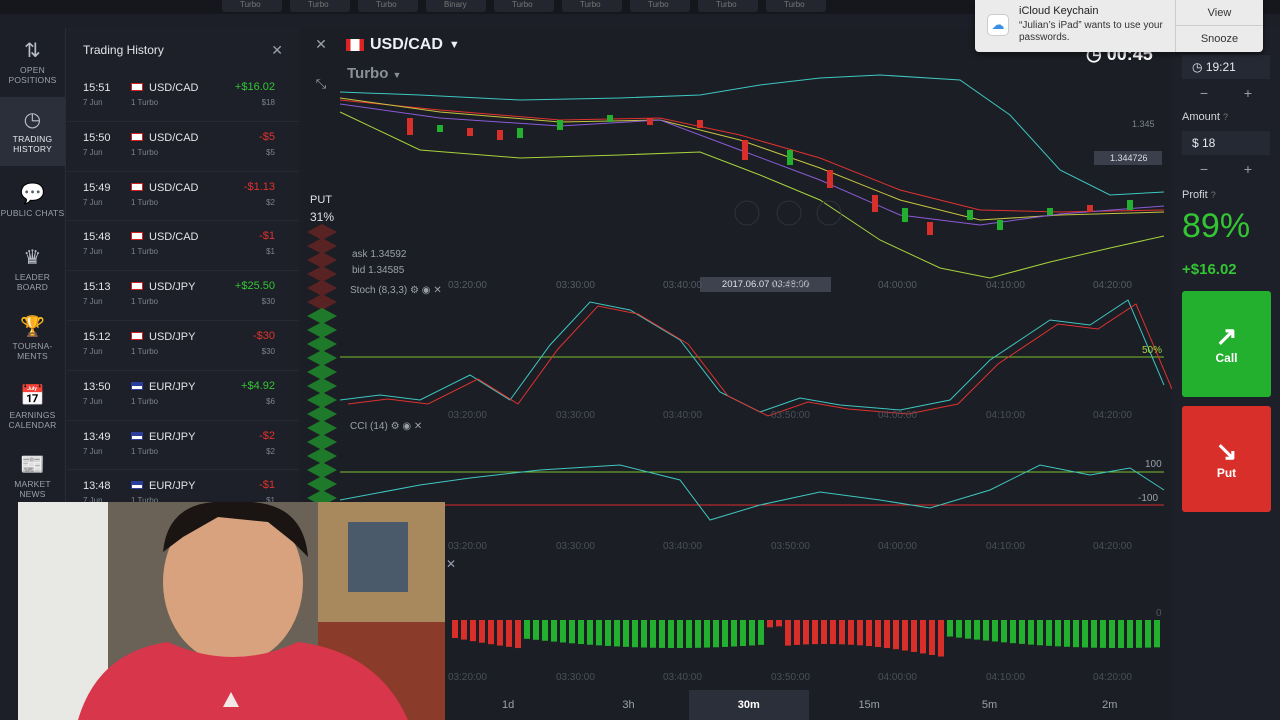 The image size is (1280, 720). Describe the element at coordinates (1226, 344) in the screenshot. I see `call-button: ↗ Call` at that location.